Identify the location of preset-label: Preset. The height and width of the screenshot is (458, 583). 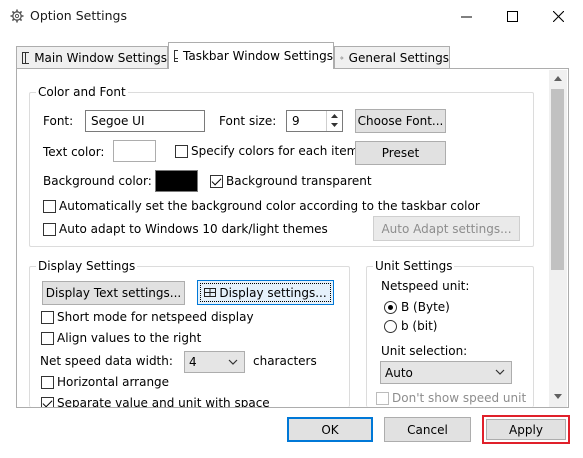
(400, 153).